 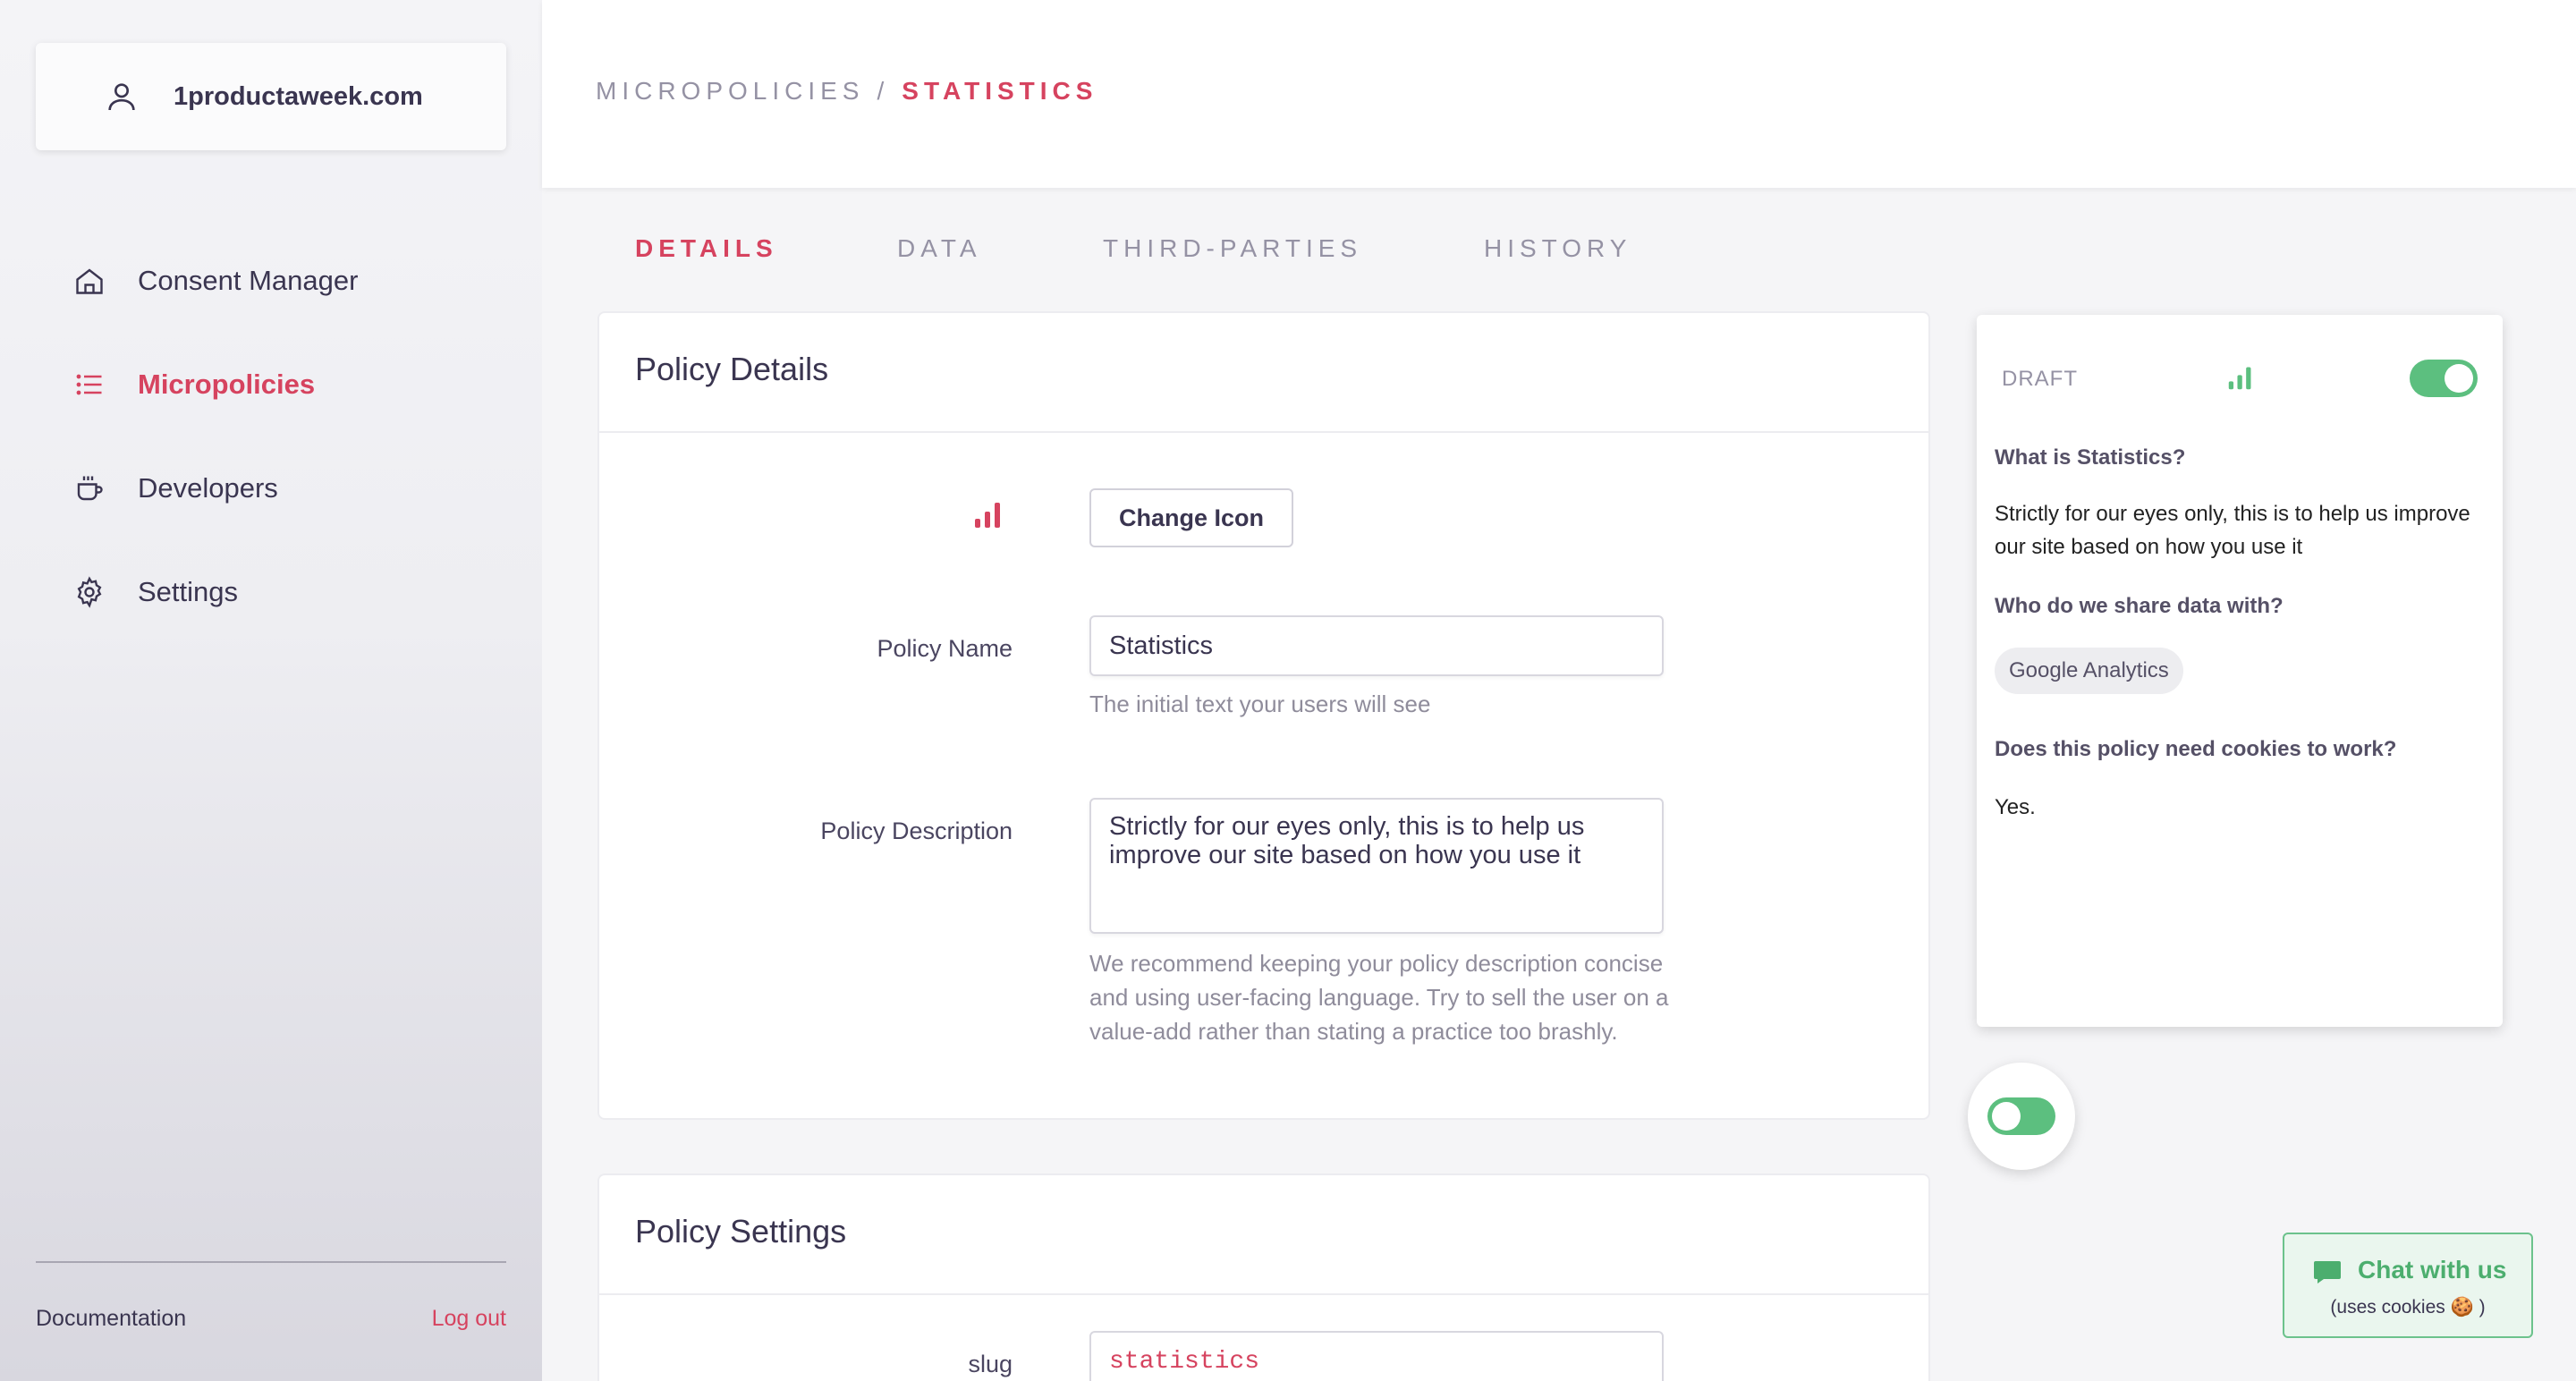 I want to click on policy-name-label: Policy Name, so click(x=945, y=648).